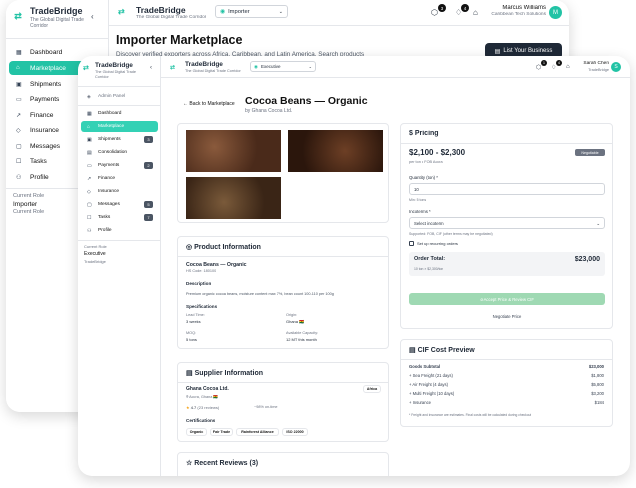  What do you see at coordinates (283, 66) in the screenshot?
I see `role-select: ◉ Executive ⌄` at bounding box center [283, 66].